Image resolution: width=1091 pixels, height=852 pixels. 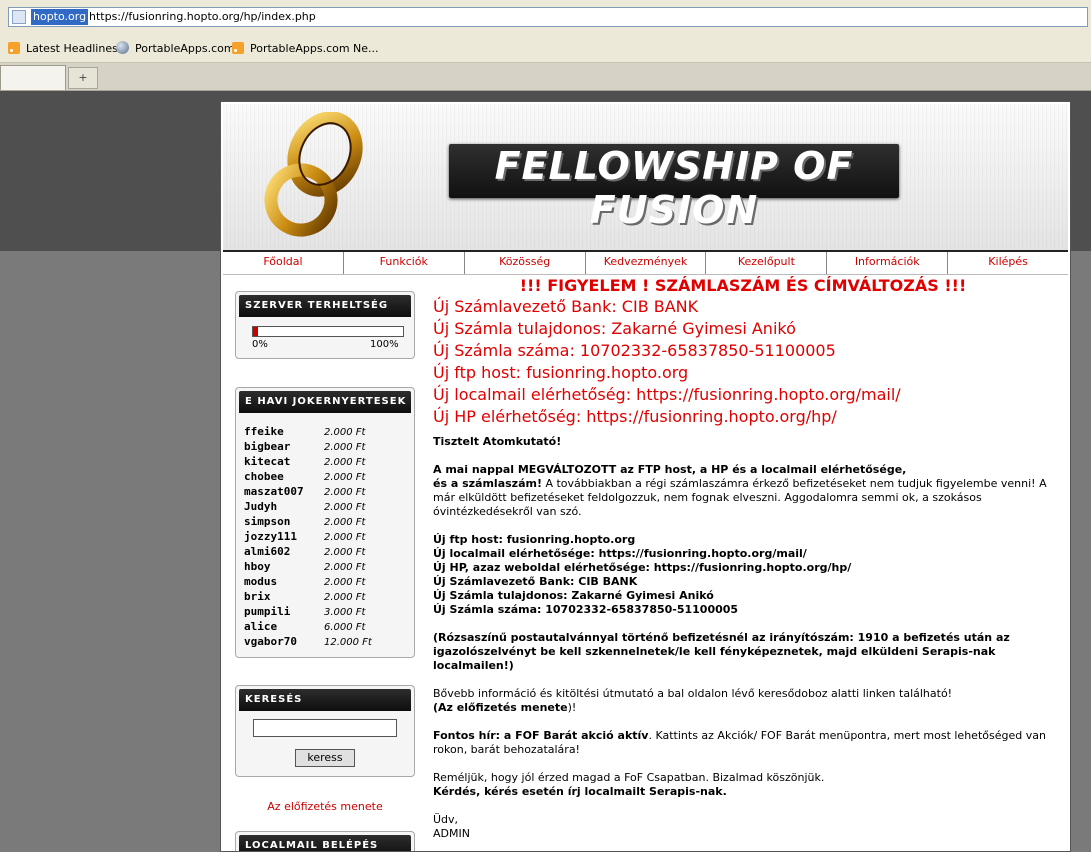 I want to click on nav-item-funkciok: Funkciók, so click(x=404, y=263).